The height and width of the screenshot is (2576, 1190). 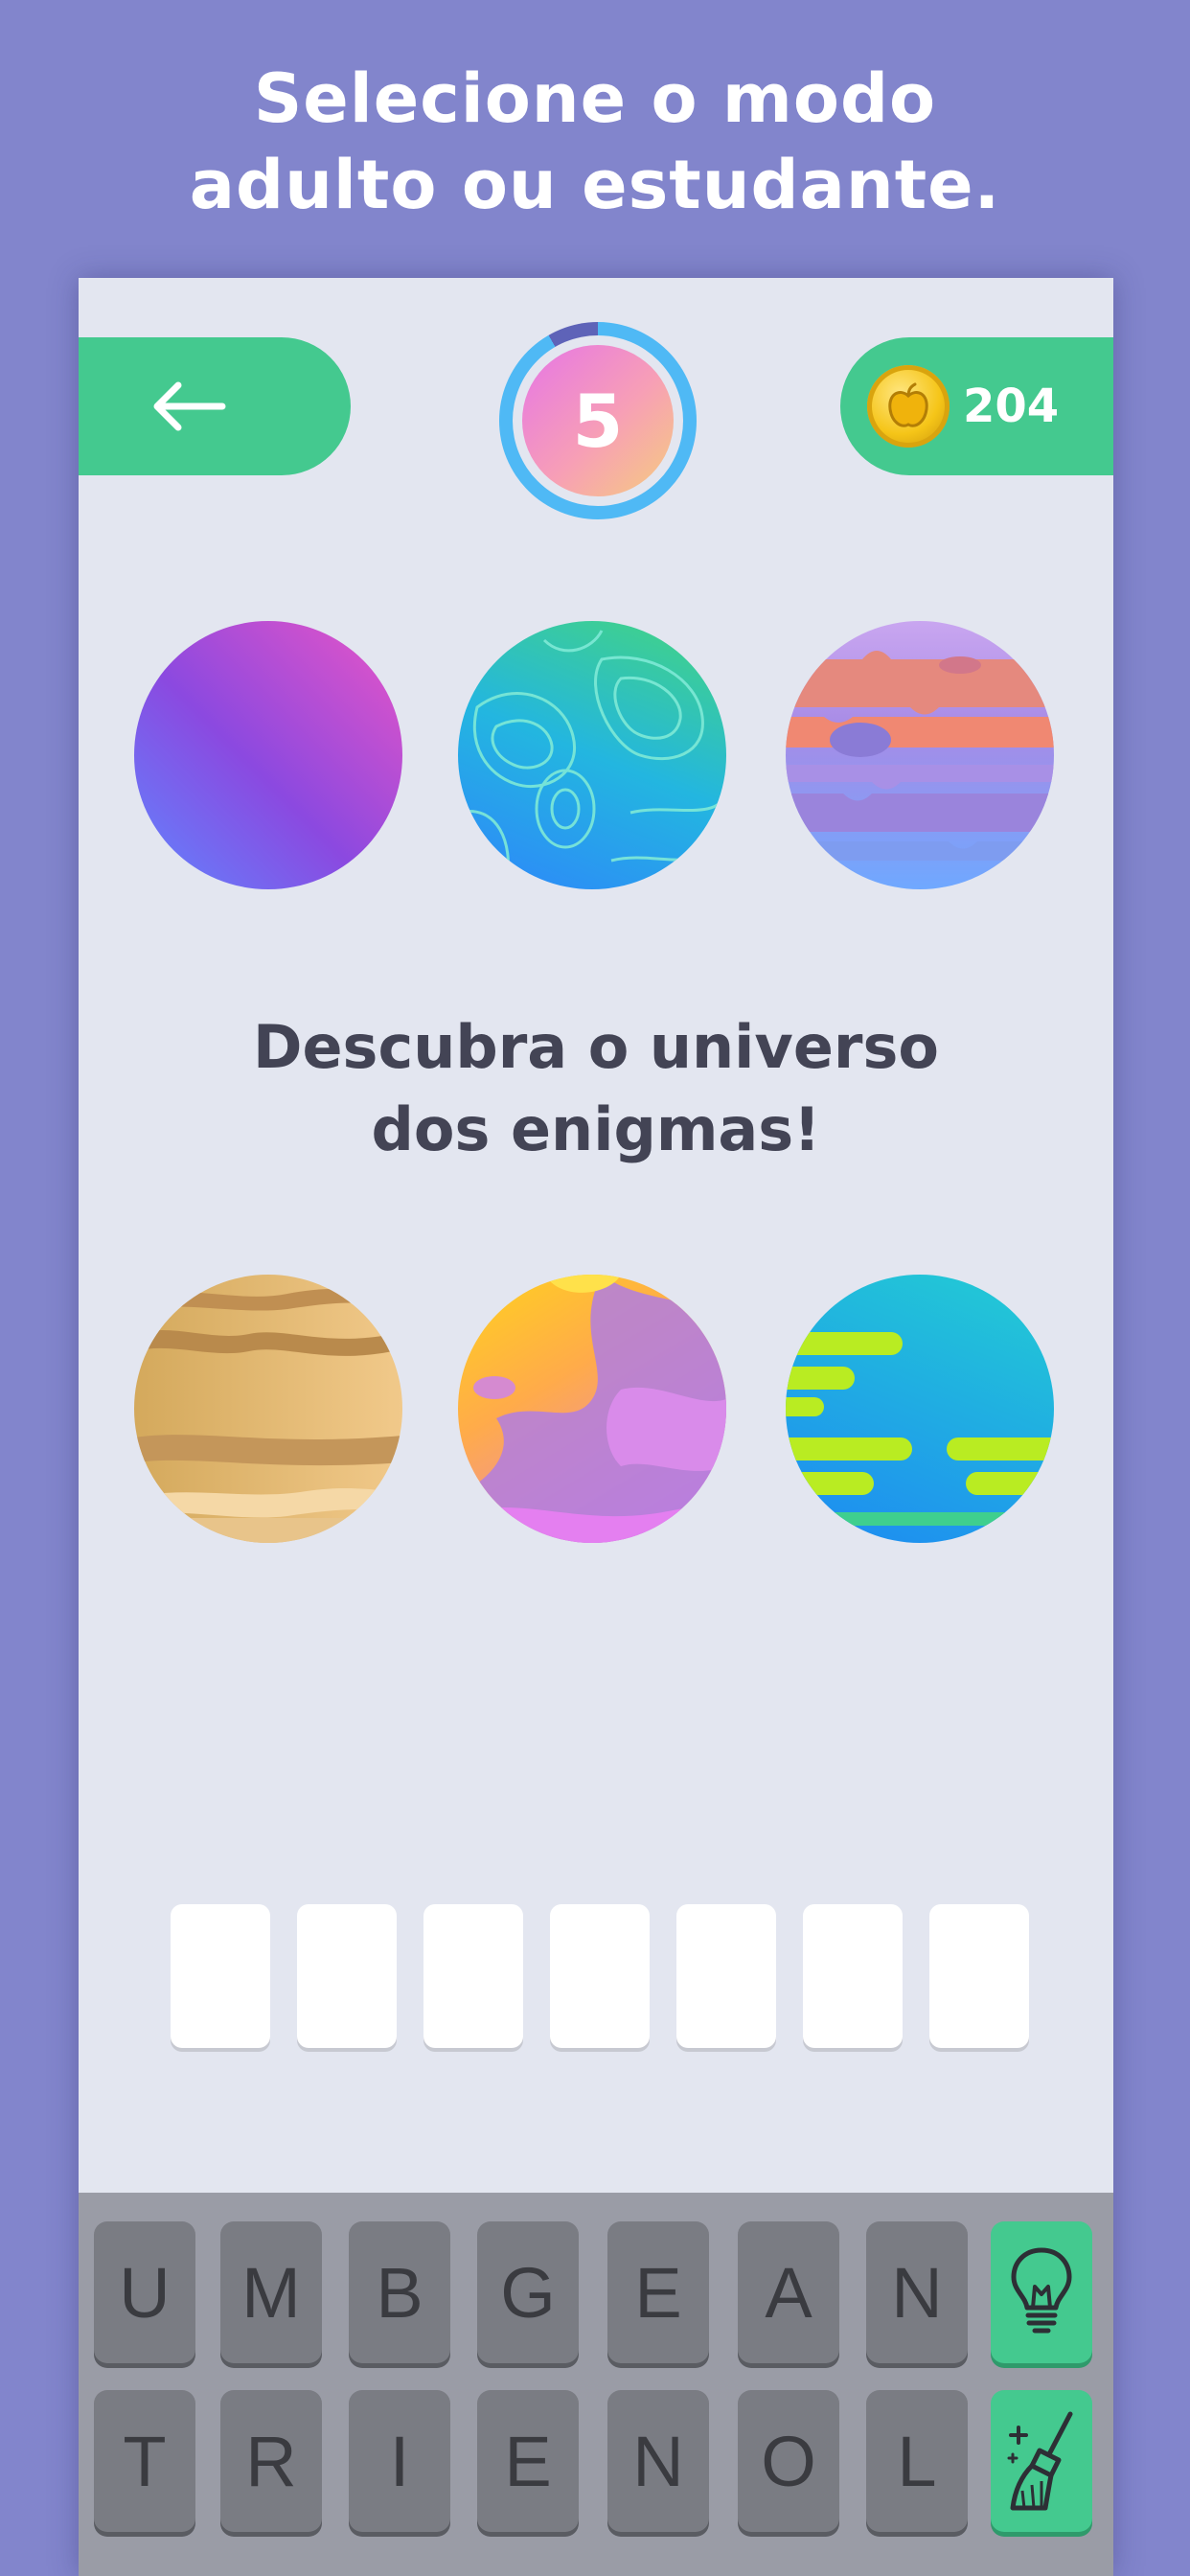 What do you see at coordinates (399, 2292) in the screenshot?
I see `letter-key: B` at bounding box center [399, 2292].